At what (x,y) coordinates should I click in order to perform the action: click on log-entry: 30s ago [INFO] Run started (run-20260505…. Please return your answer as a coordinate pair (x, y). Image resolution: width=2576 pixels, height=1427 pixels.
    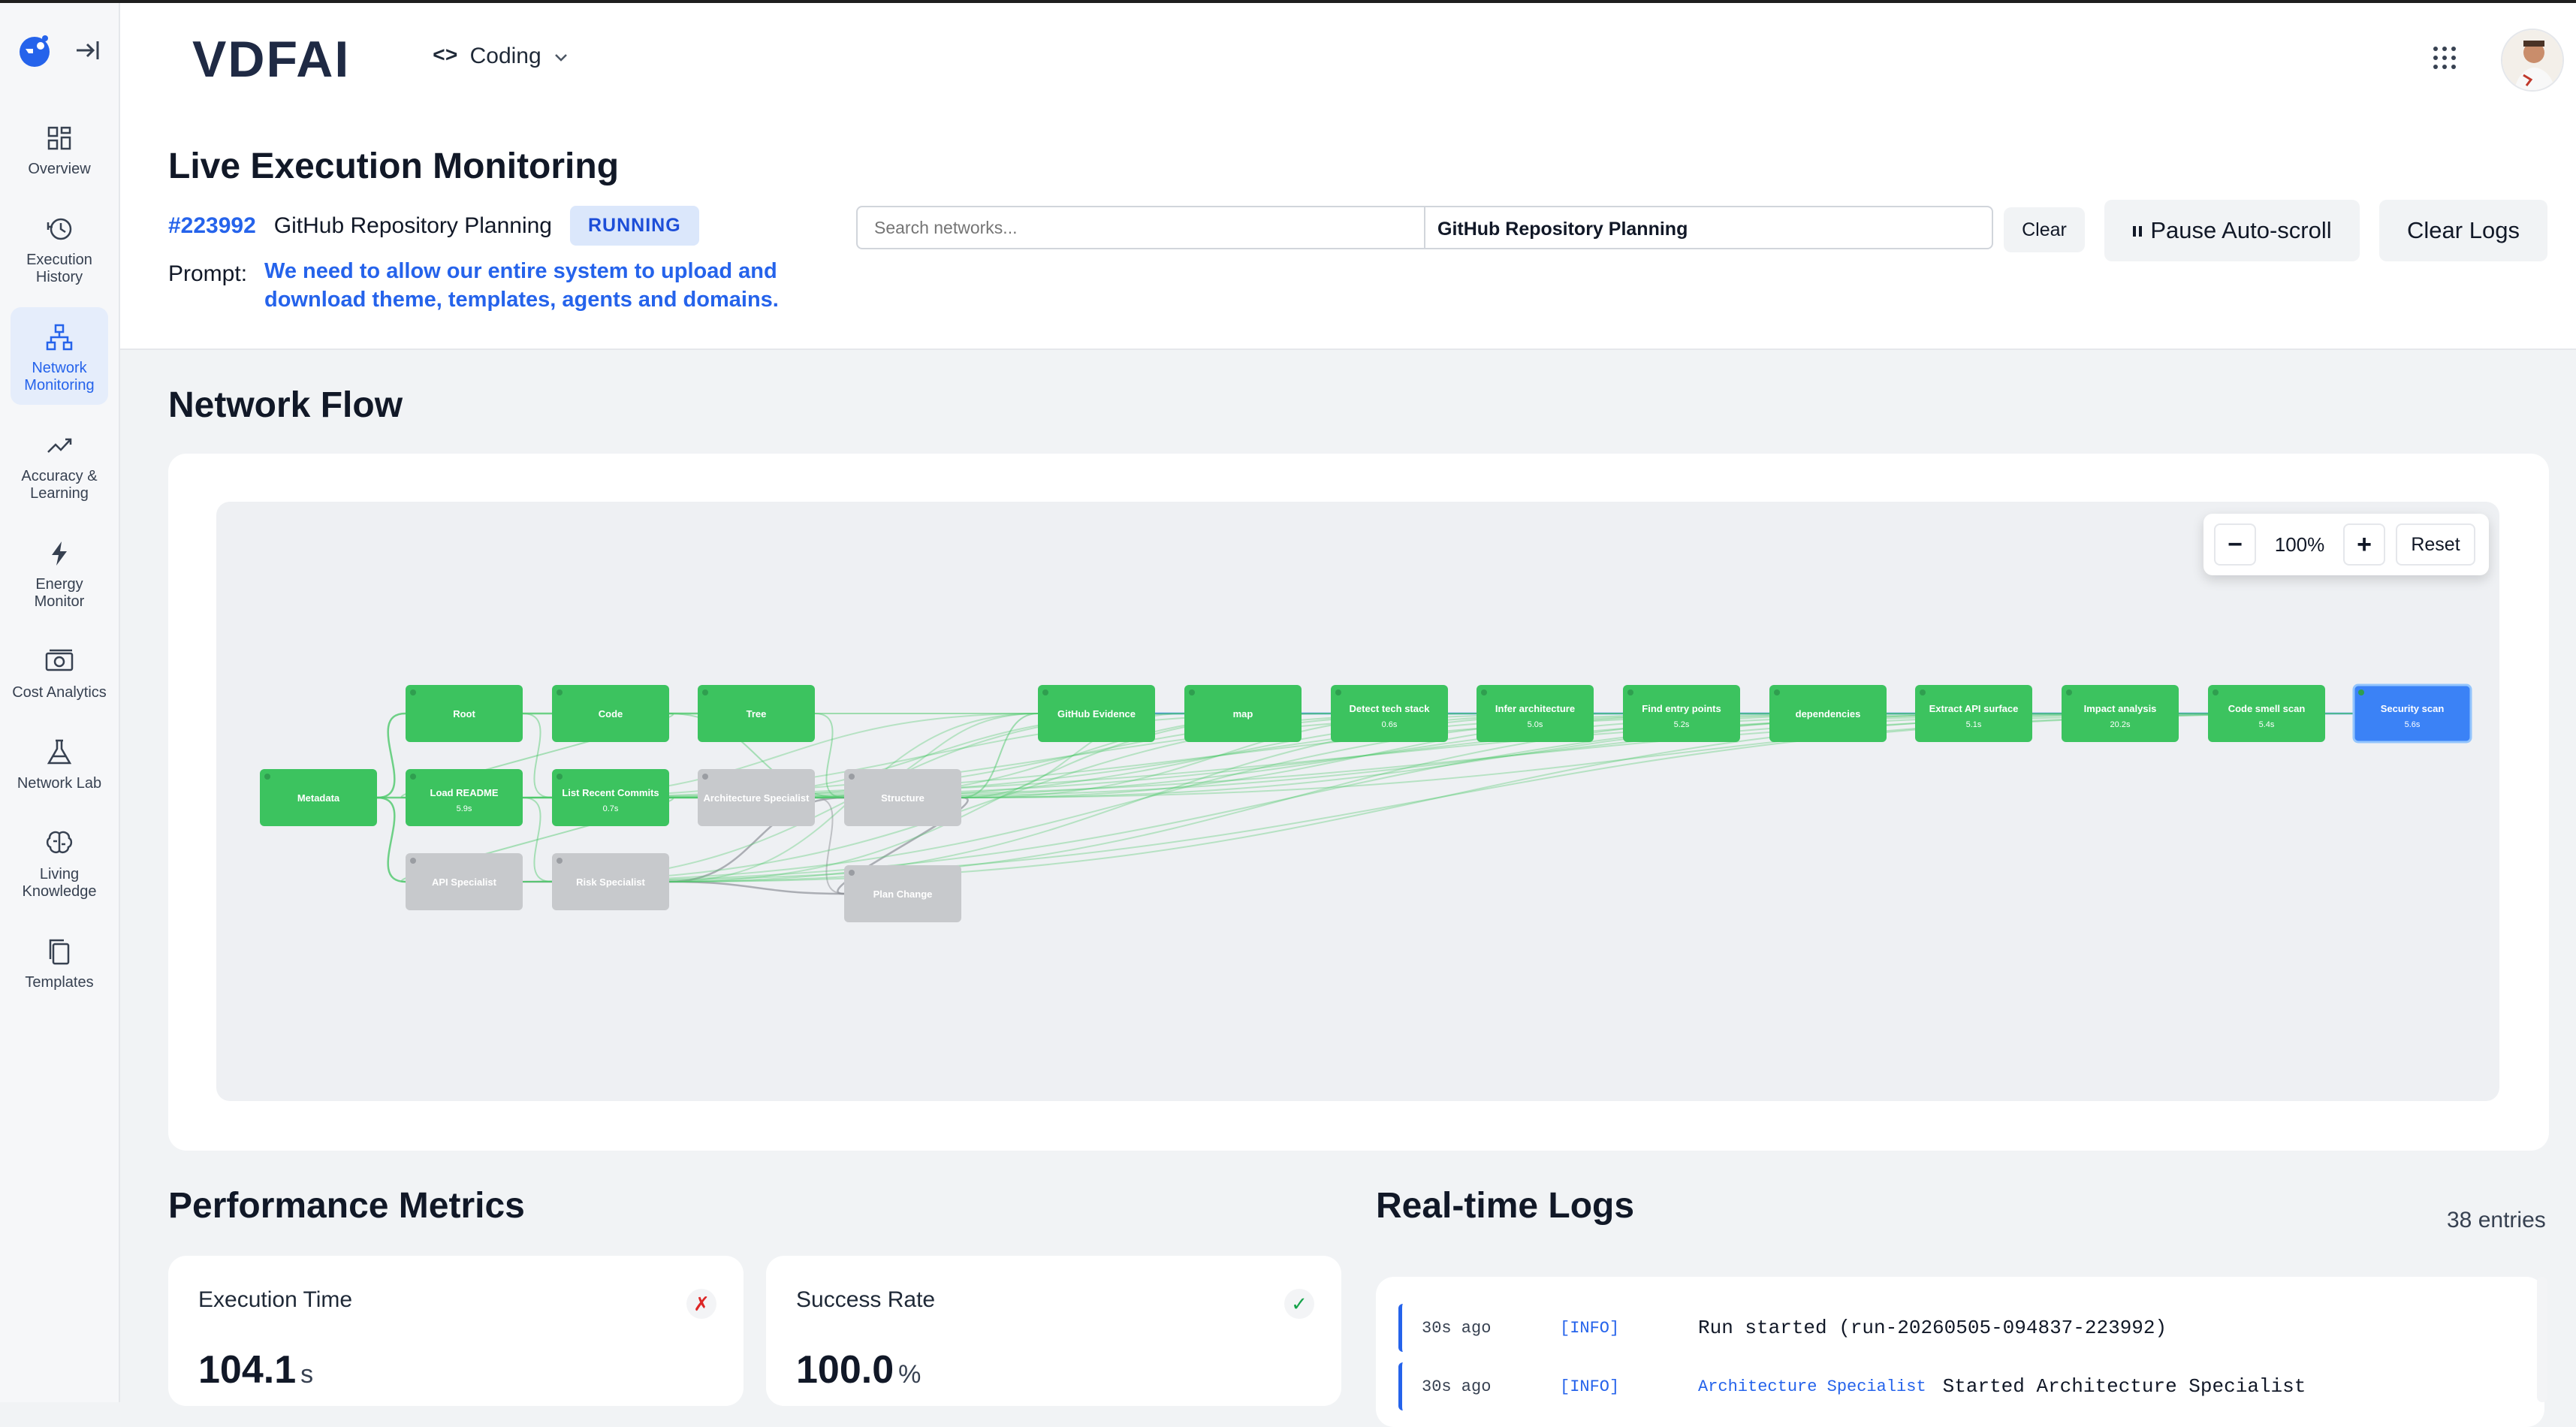
    Looking at the image, I should click on (1959, 1328).